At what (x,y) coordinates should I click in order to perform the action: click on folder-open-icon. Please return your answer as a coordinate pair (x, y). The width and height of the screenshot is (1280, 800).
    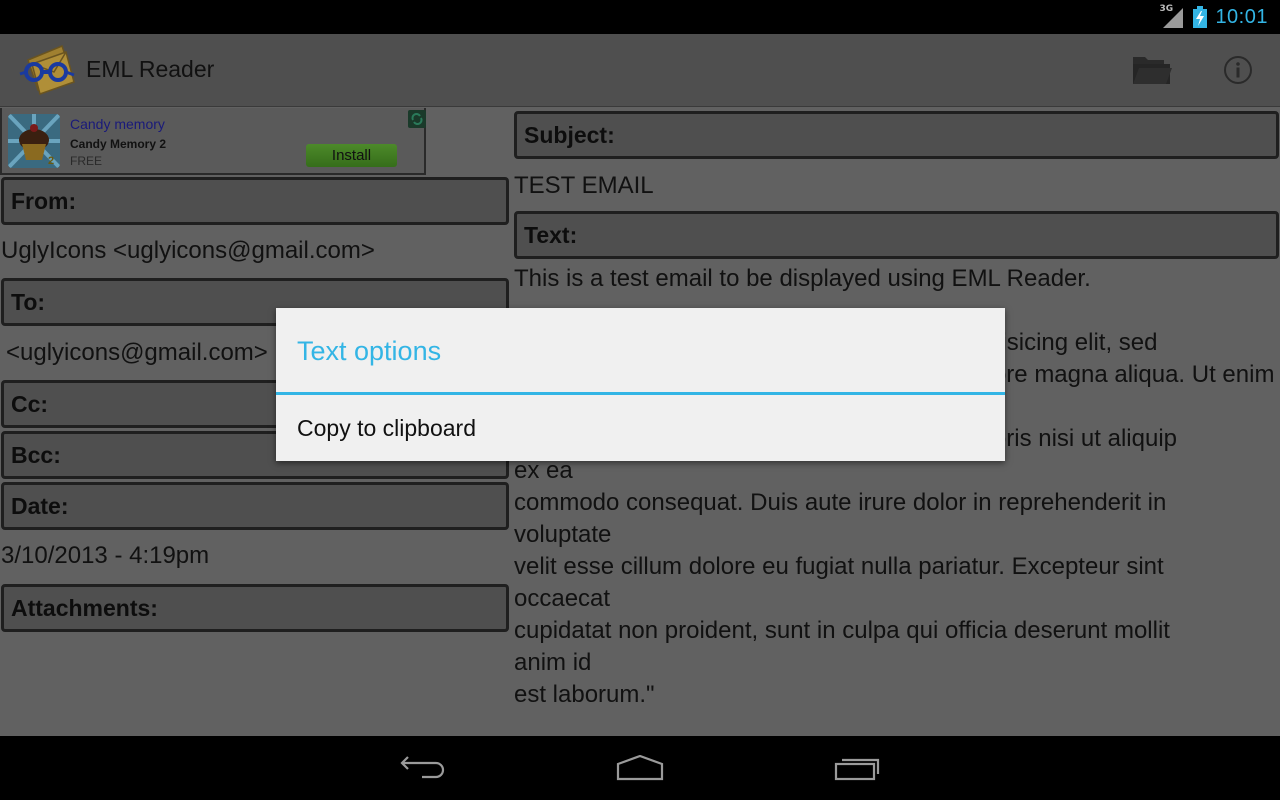
    Looking at the image, I should click on (1152, 70).